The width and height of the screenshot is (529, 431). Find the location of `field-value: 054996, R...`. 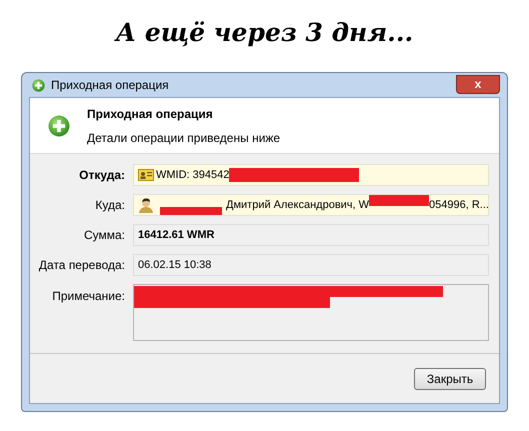

field-value: 054996, R... is located at coordinates (458, 205).